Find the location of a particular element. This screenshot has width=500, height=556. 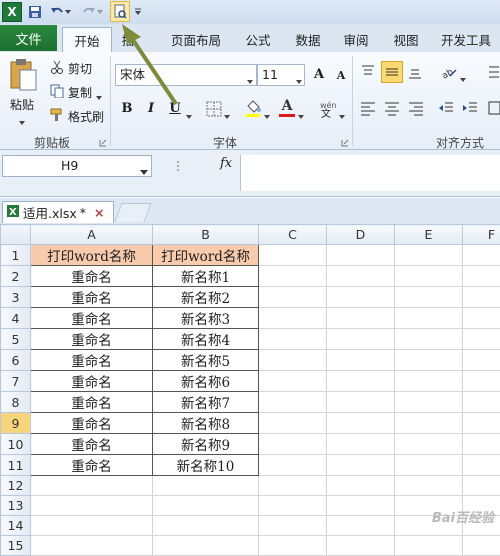

row-header: 9 is located at coordinates (16, 423).